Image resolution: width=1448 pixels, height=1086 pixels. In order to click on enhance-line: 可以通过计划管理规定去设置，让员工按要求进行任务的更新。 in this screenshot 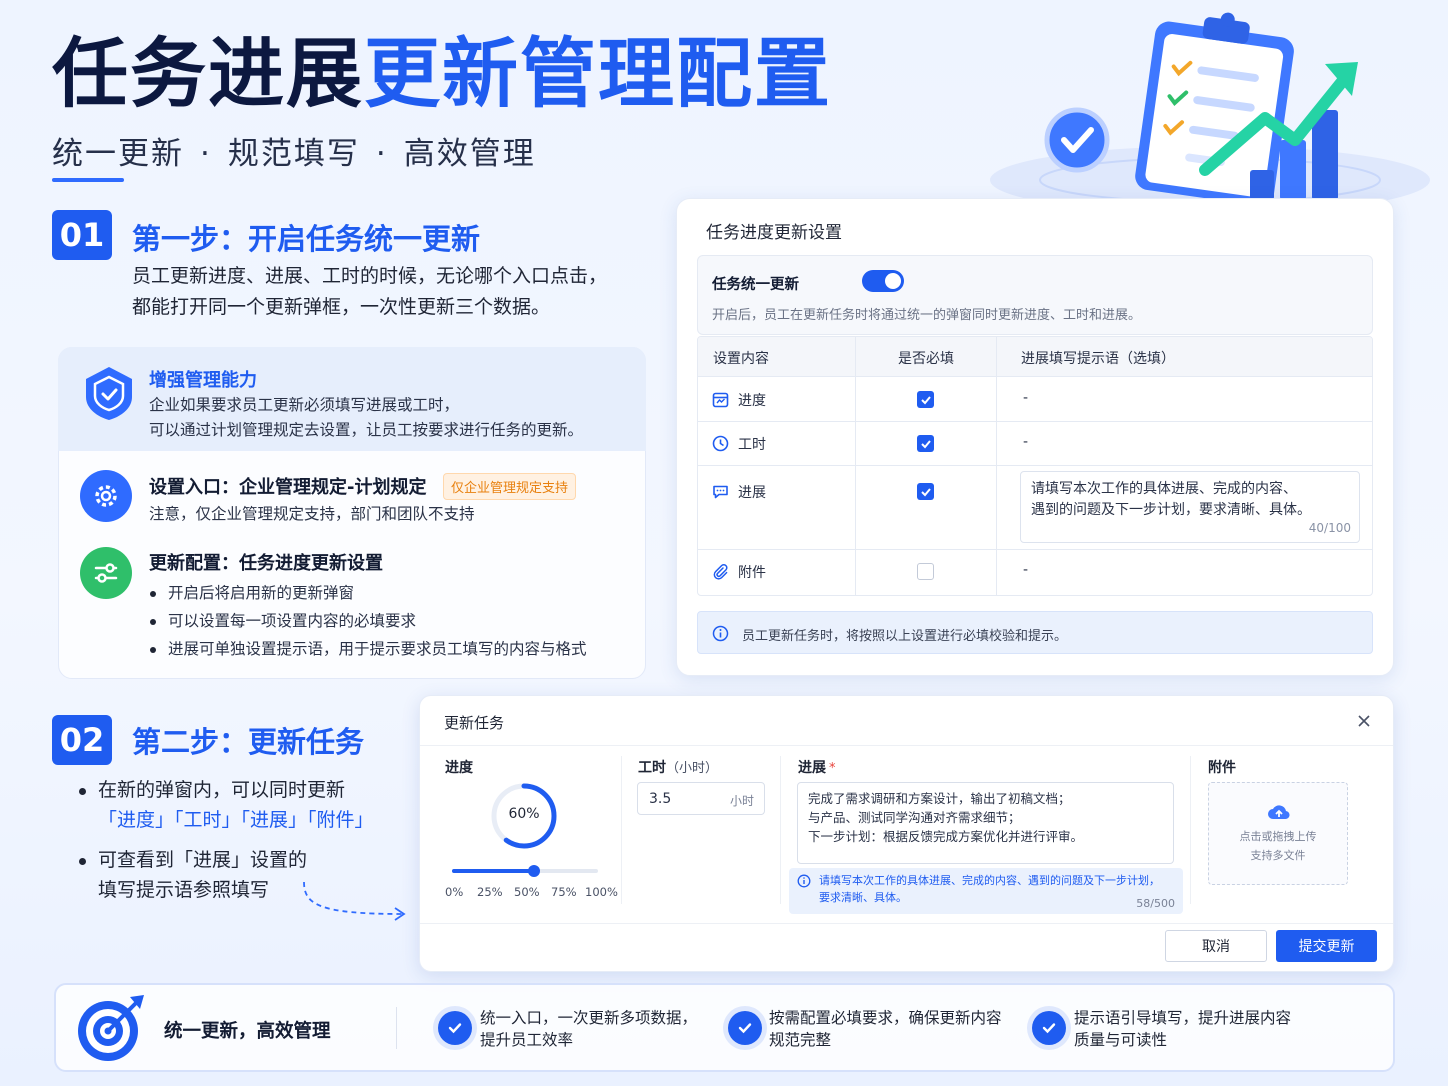, I will do `click(366, 430)`.